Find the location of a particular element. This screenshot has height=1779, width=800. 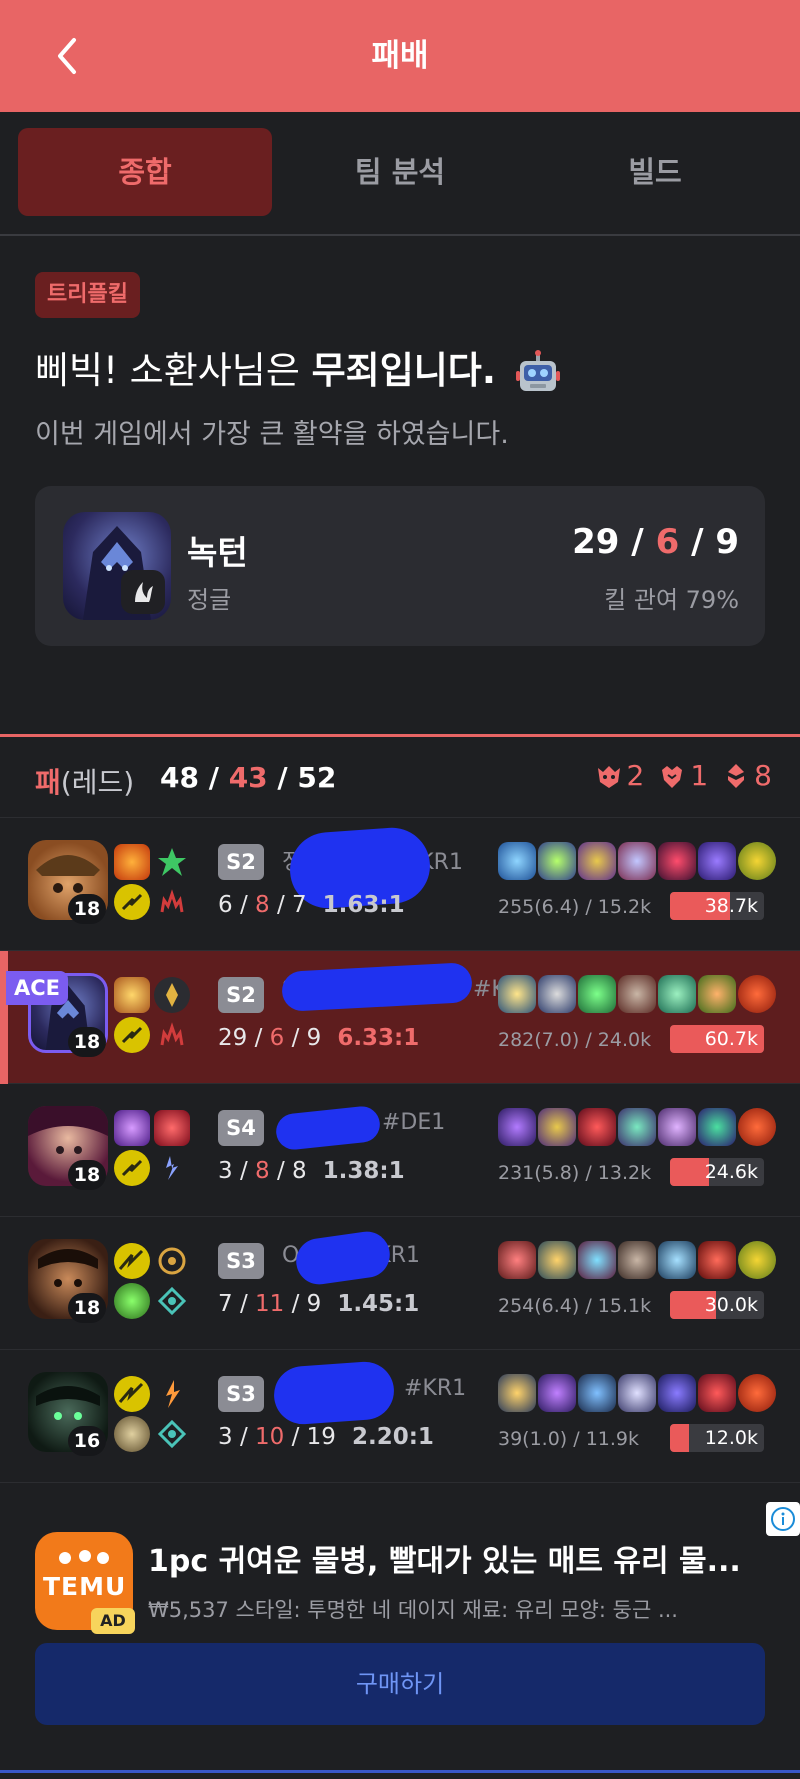

tab-build: 빌드 is located at coordinates (655, 172).